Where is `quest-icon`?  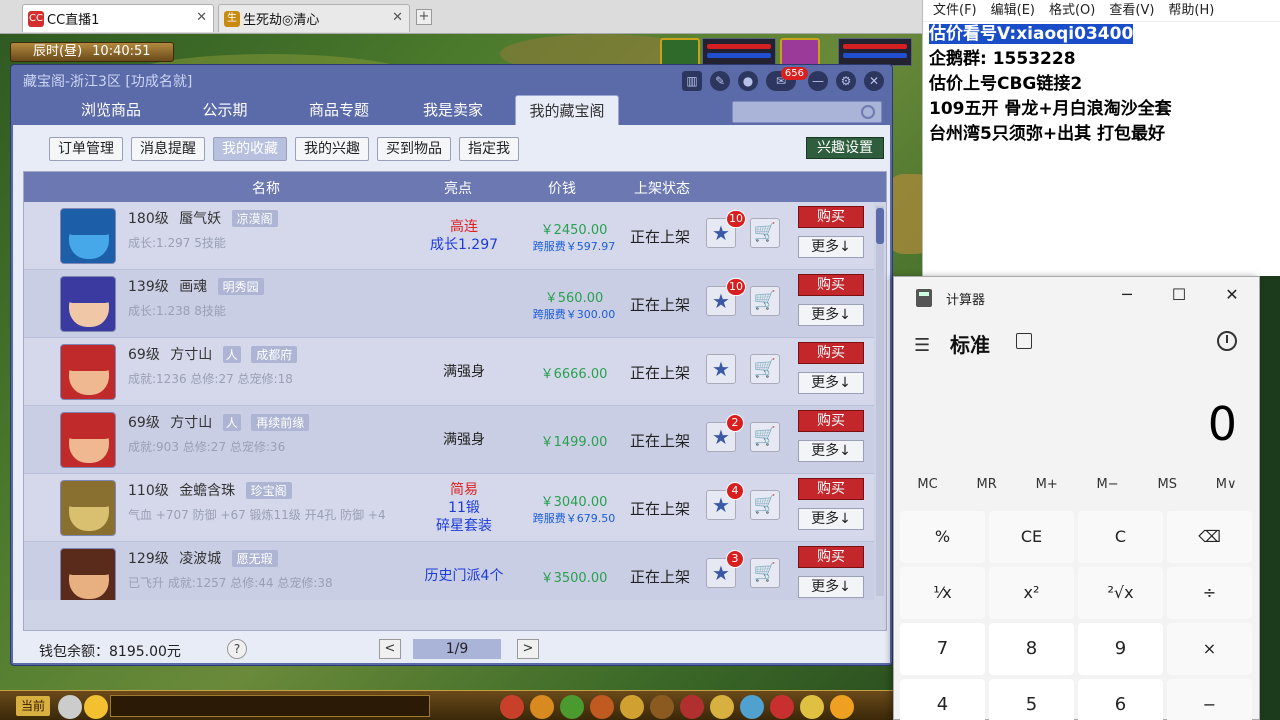
quest-icon is located at coordinates (692, 707).